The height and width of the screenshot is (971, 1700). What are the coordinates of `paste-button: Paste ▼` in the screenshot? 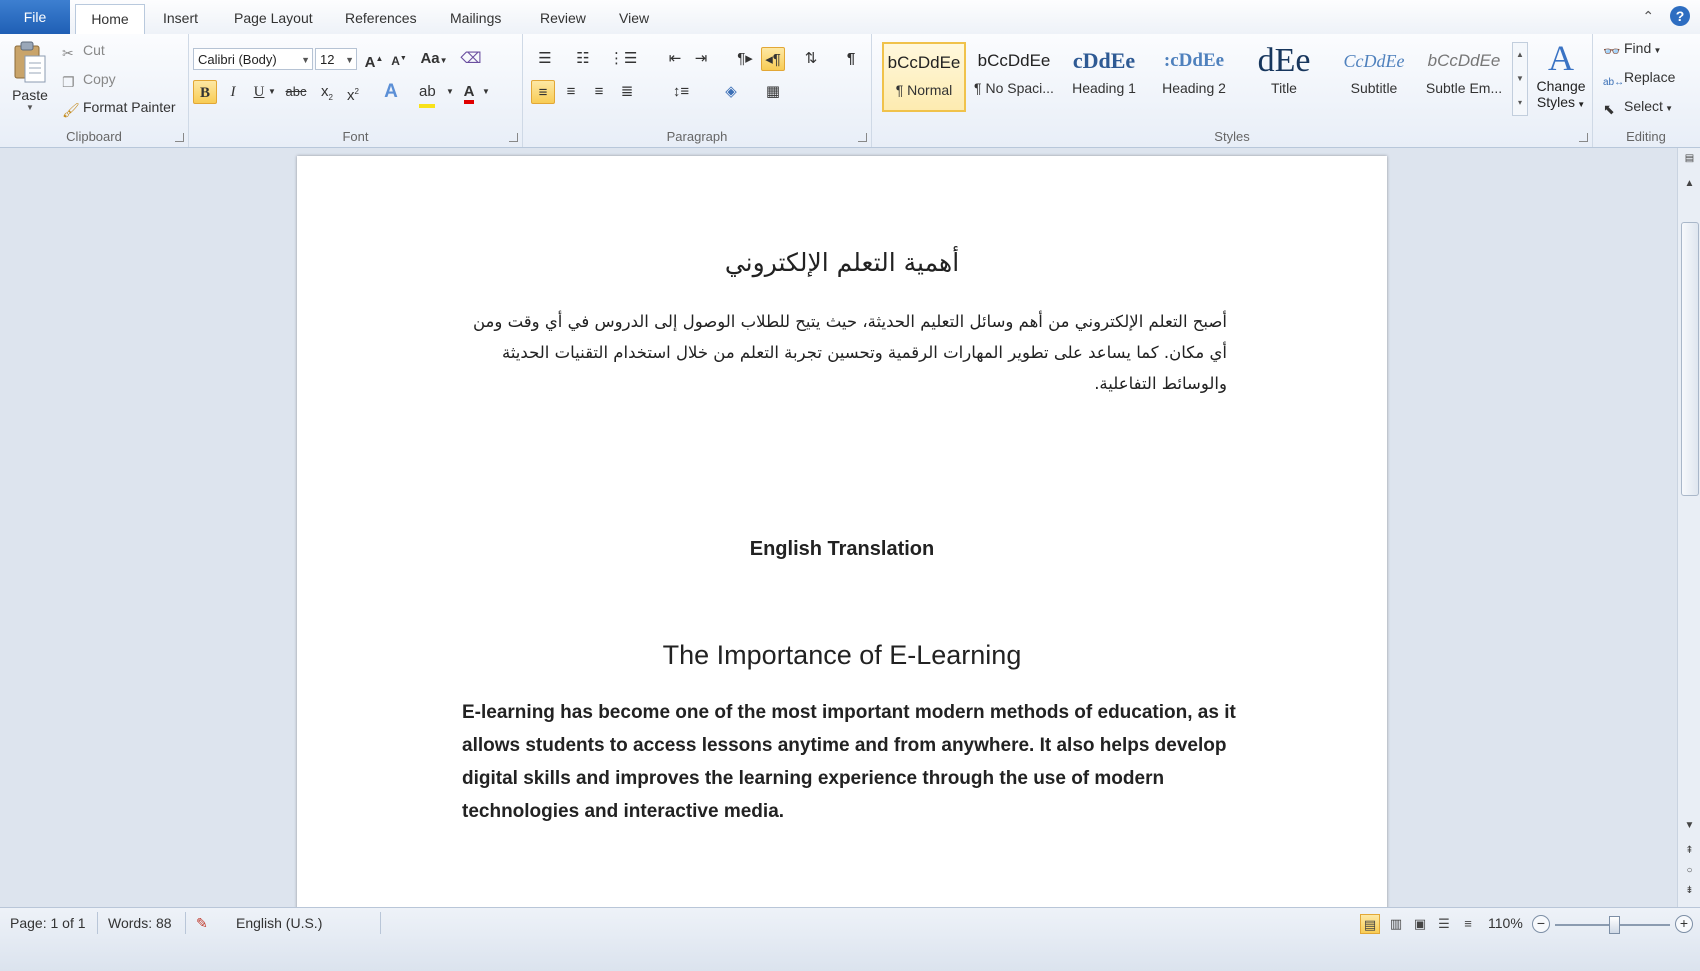 It's located at (30, 76).